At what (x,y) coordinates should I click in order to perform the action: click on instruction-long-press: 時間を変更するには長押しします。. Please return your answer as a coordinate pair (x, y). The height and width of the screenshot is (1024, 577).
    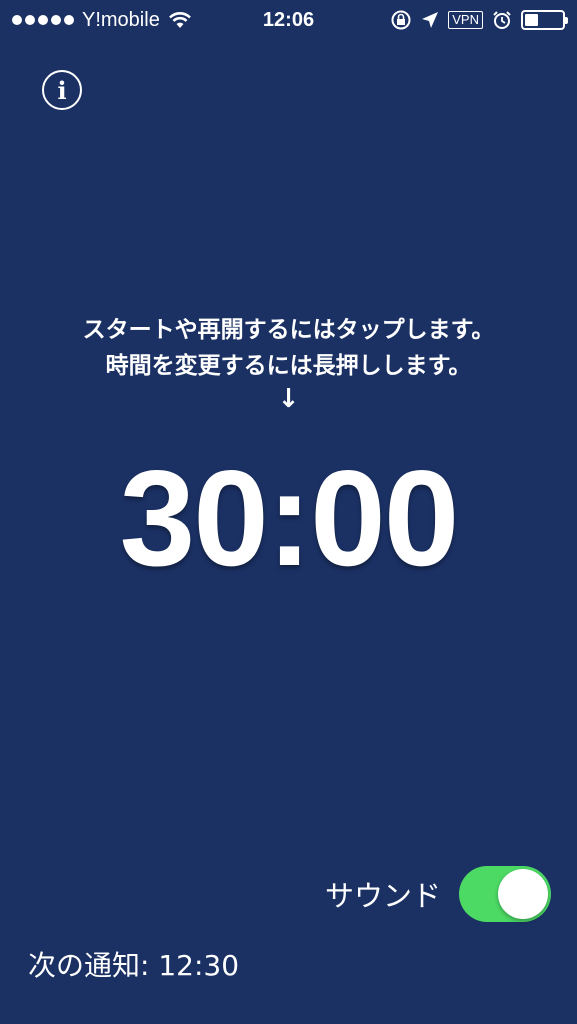
    Looking at the image, I should click on (288, 366).